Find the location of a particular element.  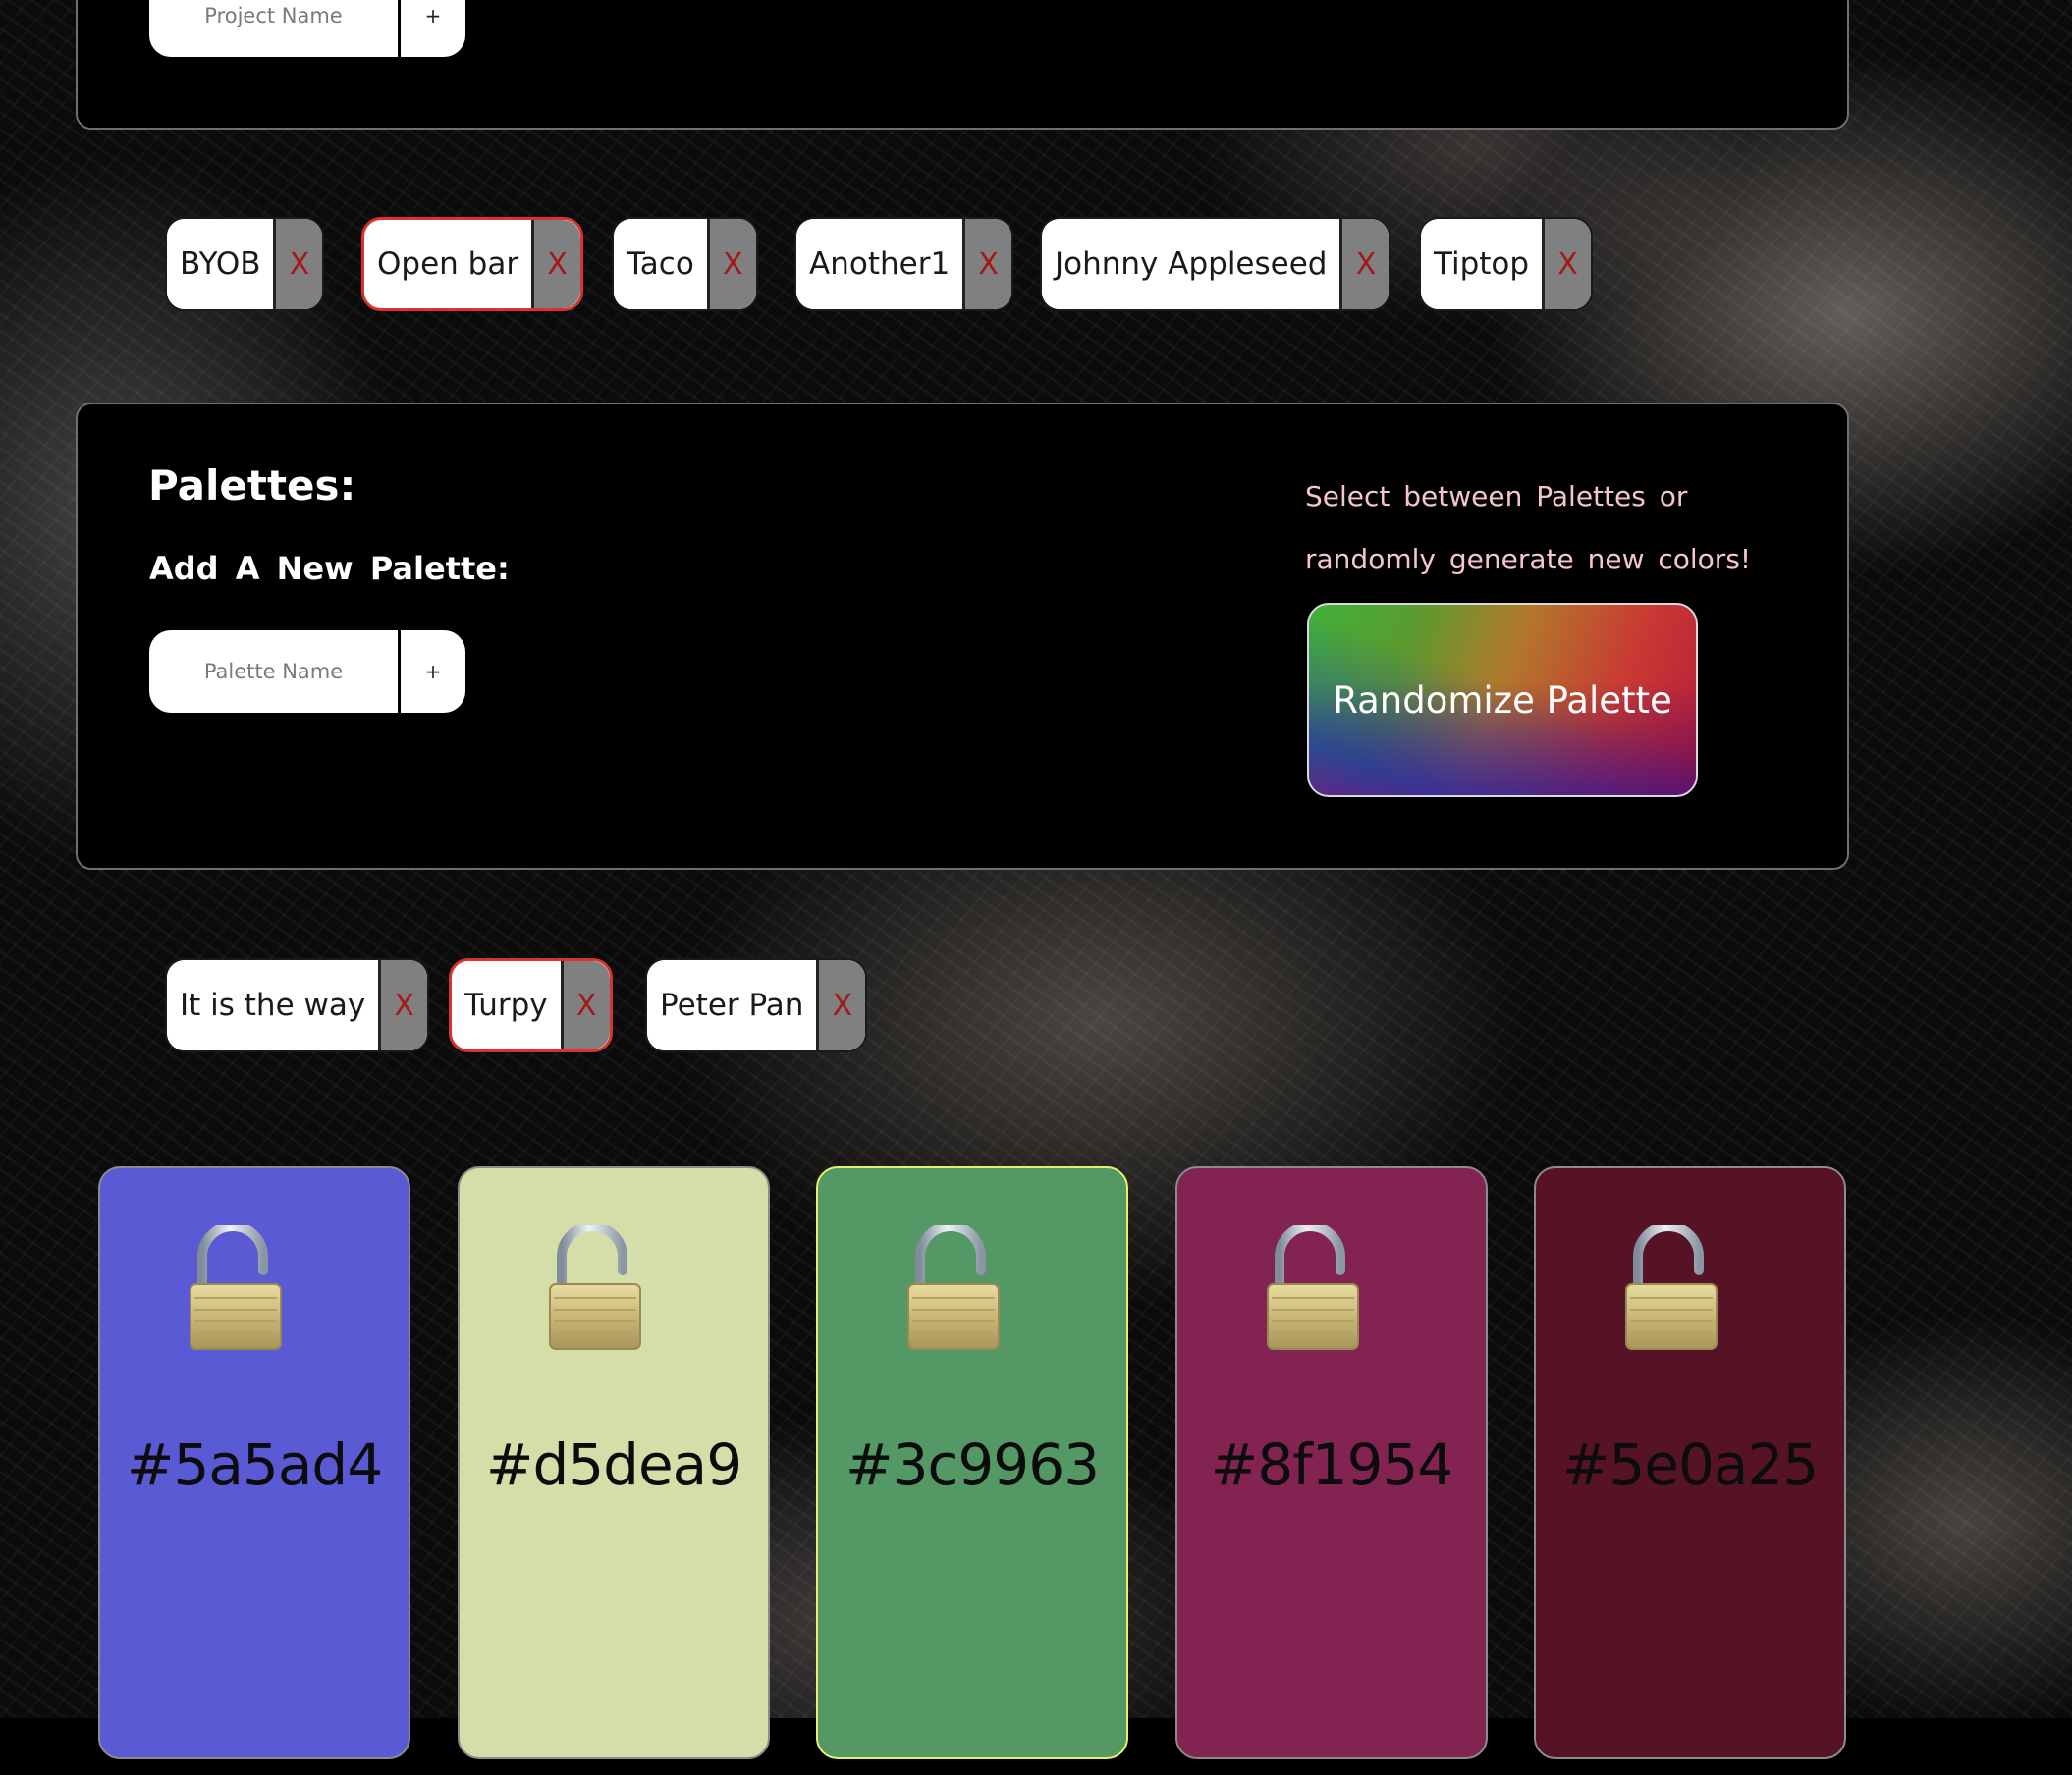

project-name-input is located at coordinates (273, 28).